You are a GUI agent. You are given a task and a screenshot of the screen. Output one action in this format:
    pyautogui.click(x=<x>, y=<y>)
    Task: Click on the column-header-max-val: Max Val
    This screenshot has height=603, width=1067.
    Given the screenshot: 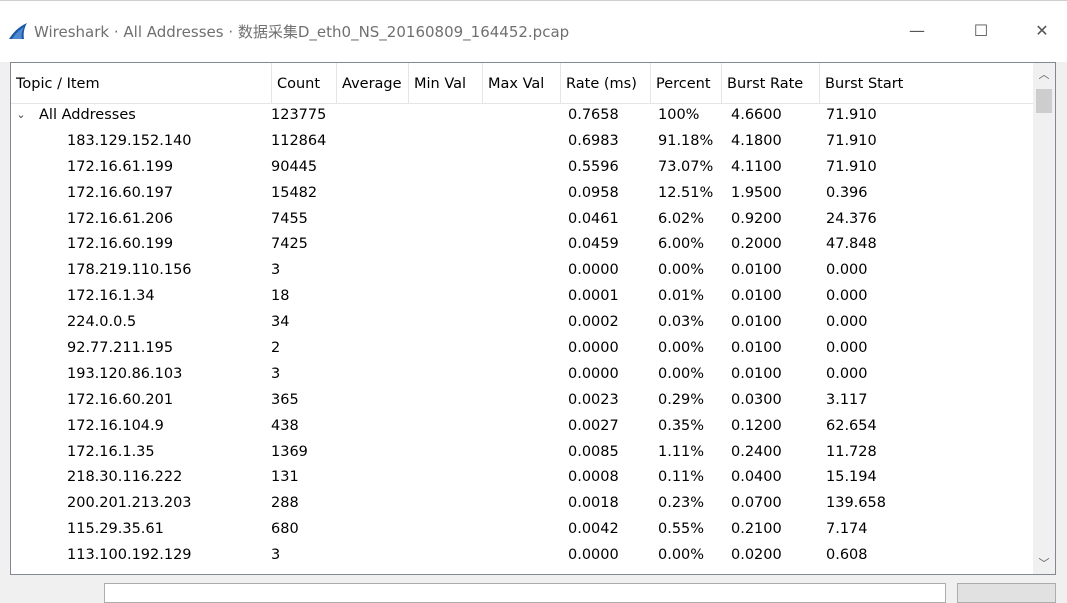 What is the action you would take?
    pyautogui.click(x=522, y=83)
    